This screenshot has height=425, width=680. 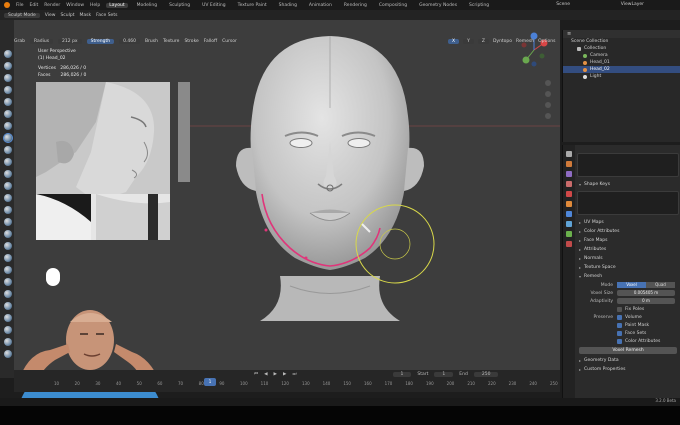 I want to click on dyntopo-menu: Dyntopo, so click(x=502, y=41).